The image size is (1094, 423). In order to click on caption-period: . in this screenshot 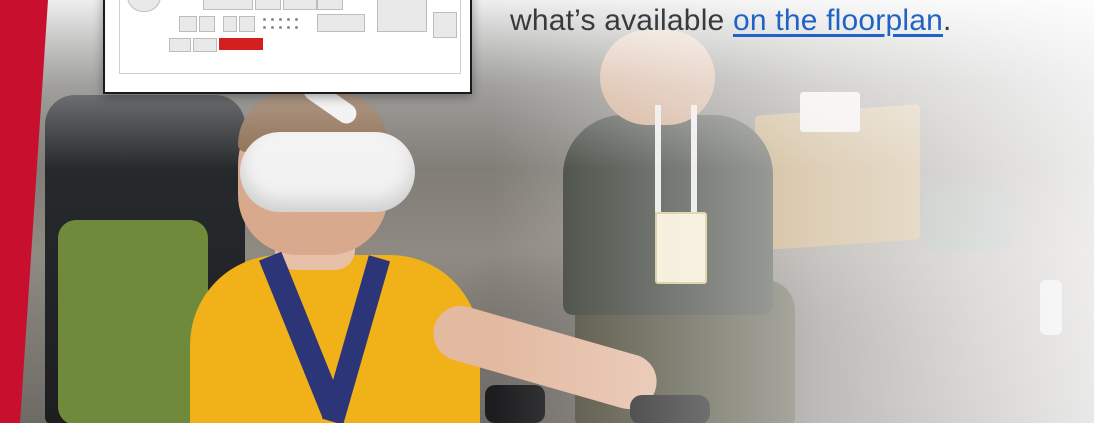, I will do `click(947, 20)`.